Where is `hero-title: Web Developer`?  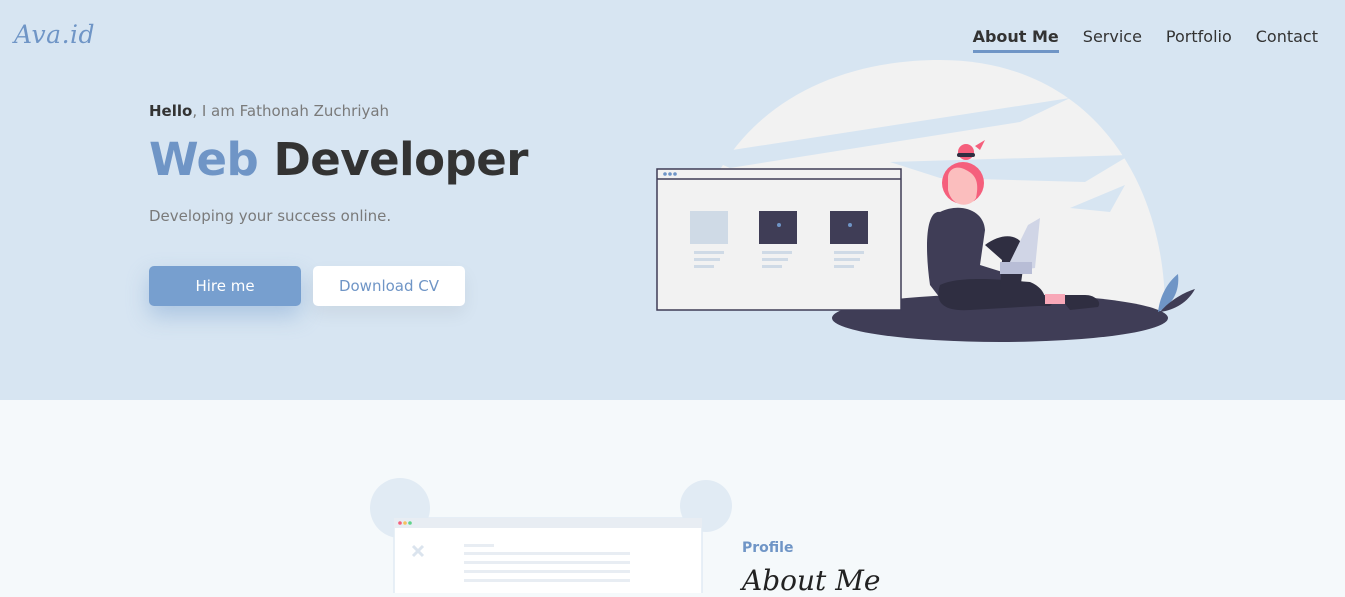 hero-title: Web Developer is located at coordinates (338, 159).